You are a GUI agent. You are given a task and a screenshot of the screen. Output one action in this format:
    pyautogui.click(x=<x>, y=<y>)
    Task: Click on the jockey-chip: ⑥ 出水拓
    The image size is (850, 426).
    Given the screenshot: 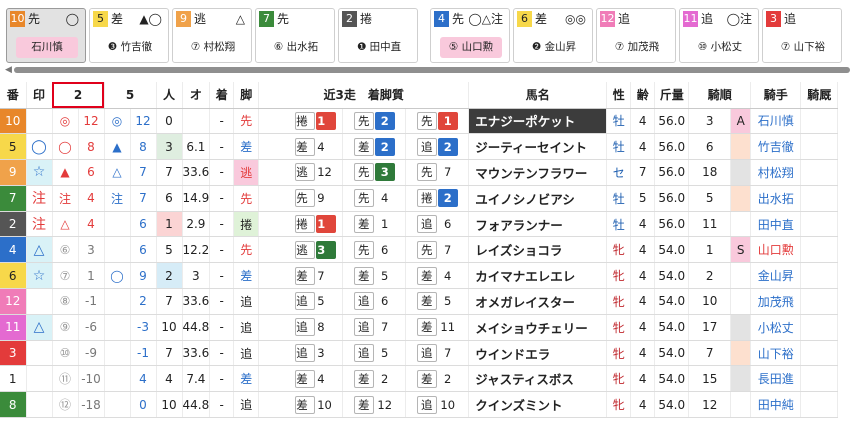 What is the action you would take?
    pyautogui.click(x=296, y=47)
    